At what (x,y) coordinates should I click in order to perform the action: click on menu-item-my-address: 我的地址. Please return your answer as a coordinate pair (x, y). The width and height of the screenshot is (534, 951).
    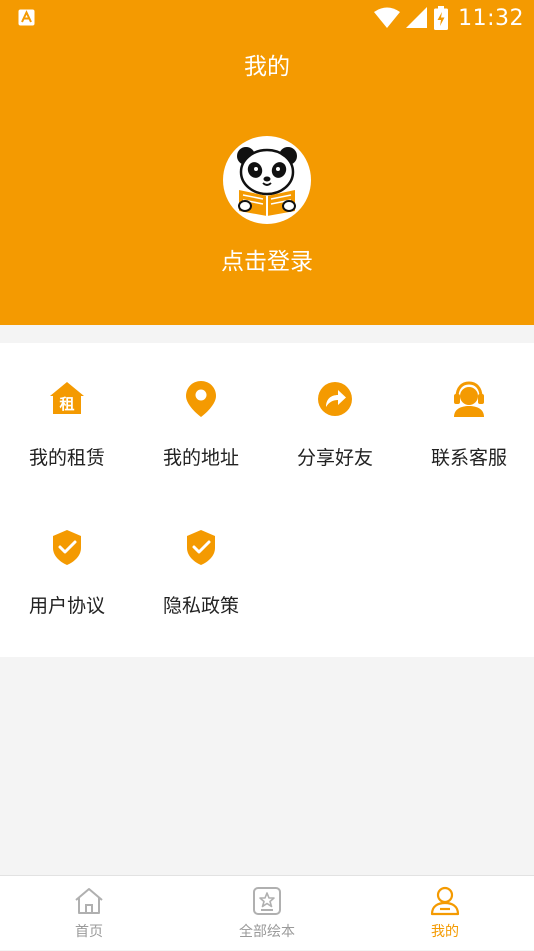
    Looking at the image, I should click on (201, 406).